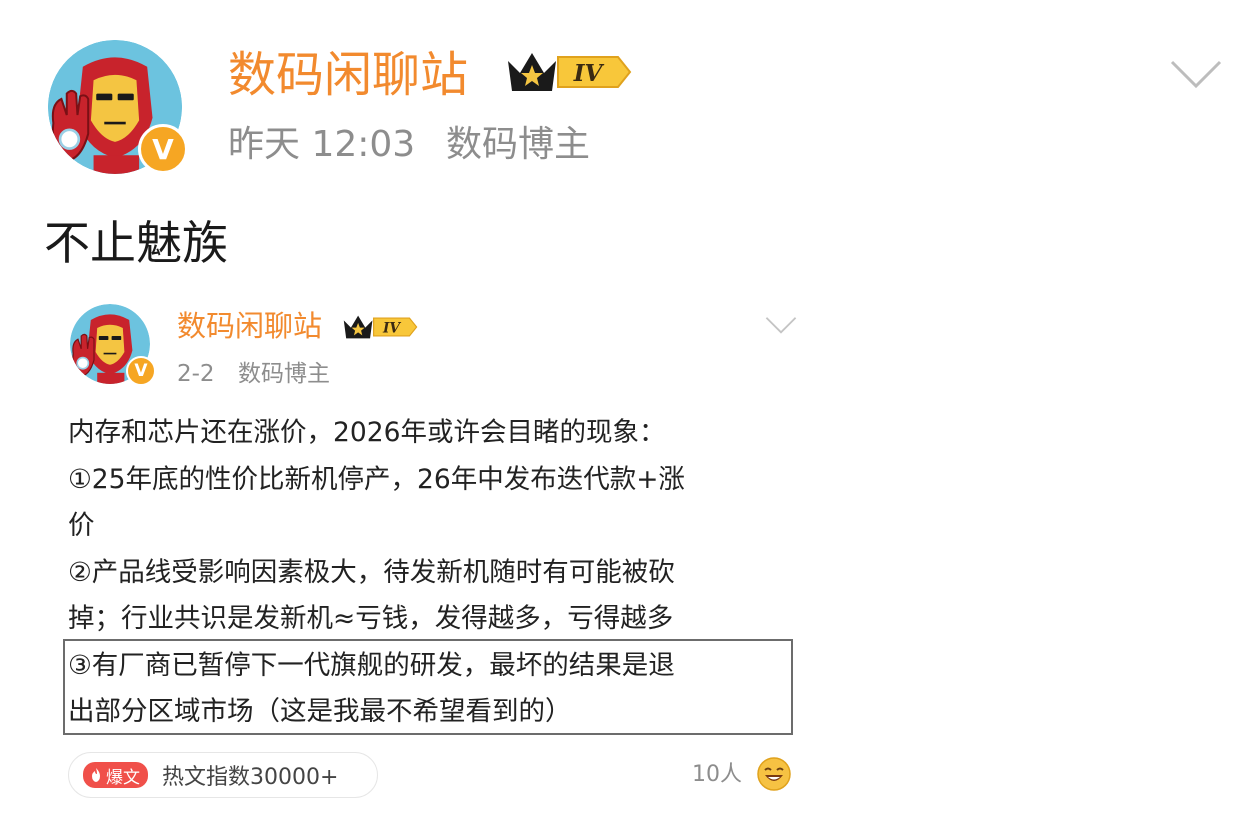 The image size is (1256, 823). Describe the element at coordinates (371, 572) in the screenshot. I see `post-line: ②产品线受影响因素极大，待发新机随时有可能被砍` at that location.